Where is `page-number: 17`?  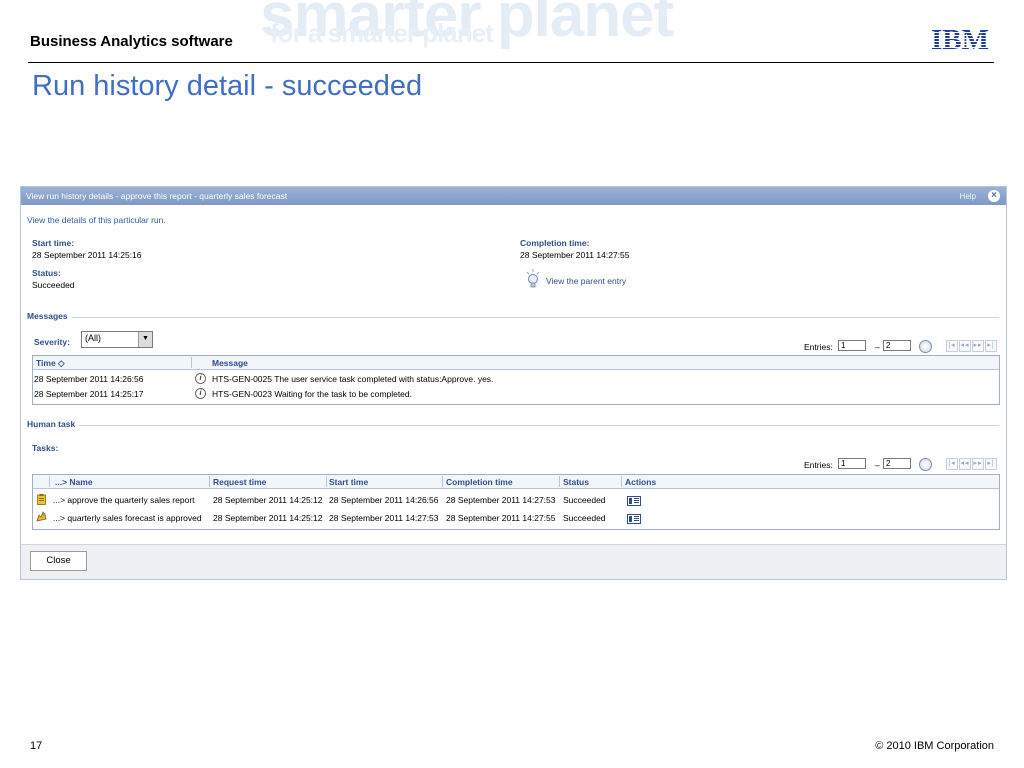
page-number: 17 is located at coordinates (36, 746).